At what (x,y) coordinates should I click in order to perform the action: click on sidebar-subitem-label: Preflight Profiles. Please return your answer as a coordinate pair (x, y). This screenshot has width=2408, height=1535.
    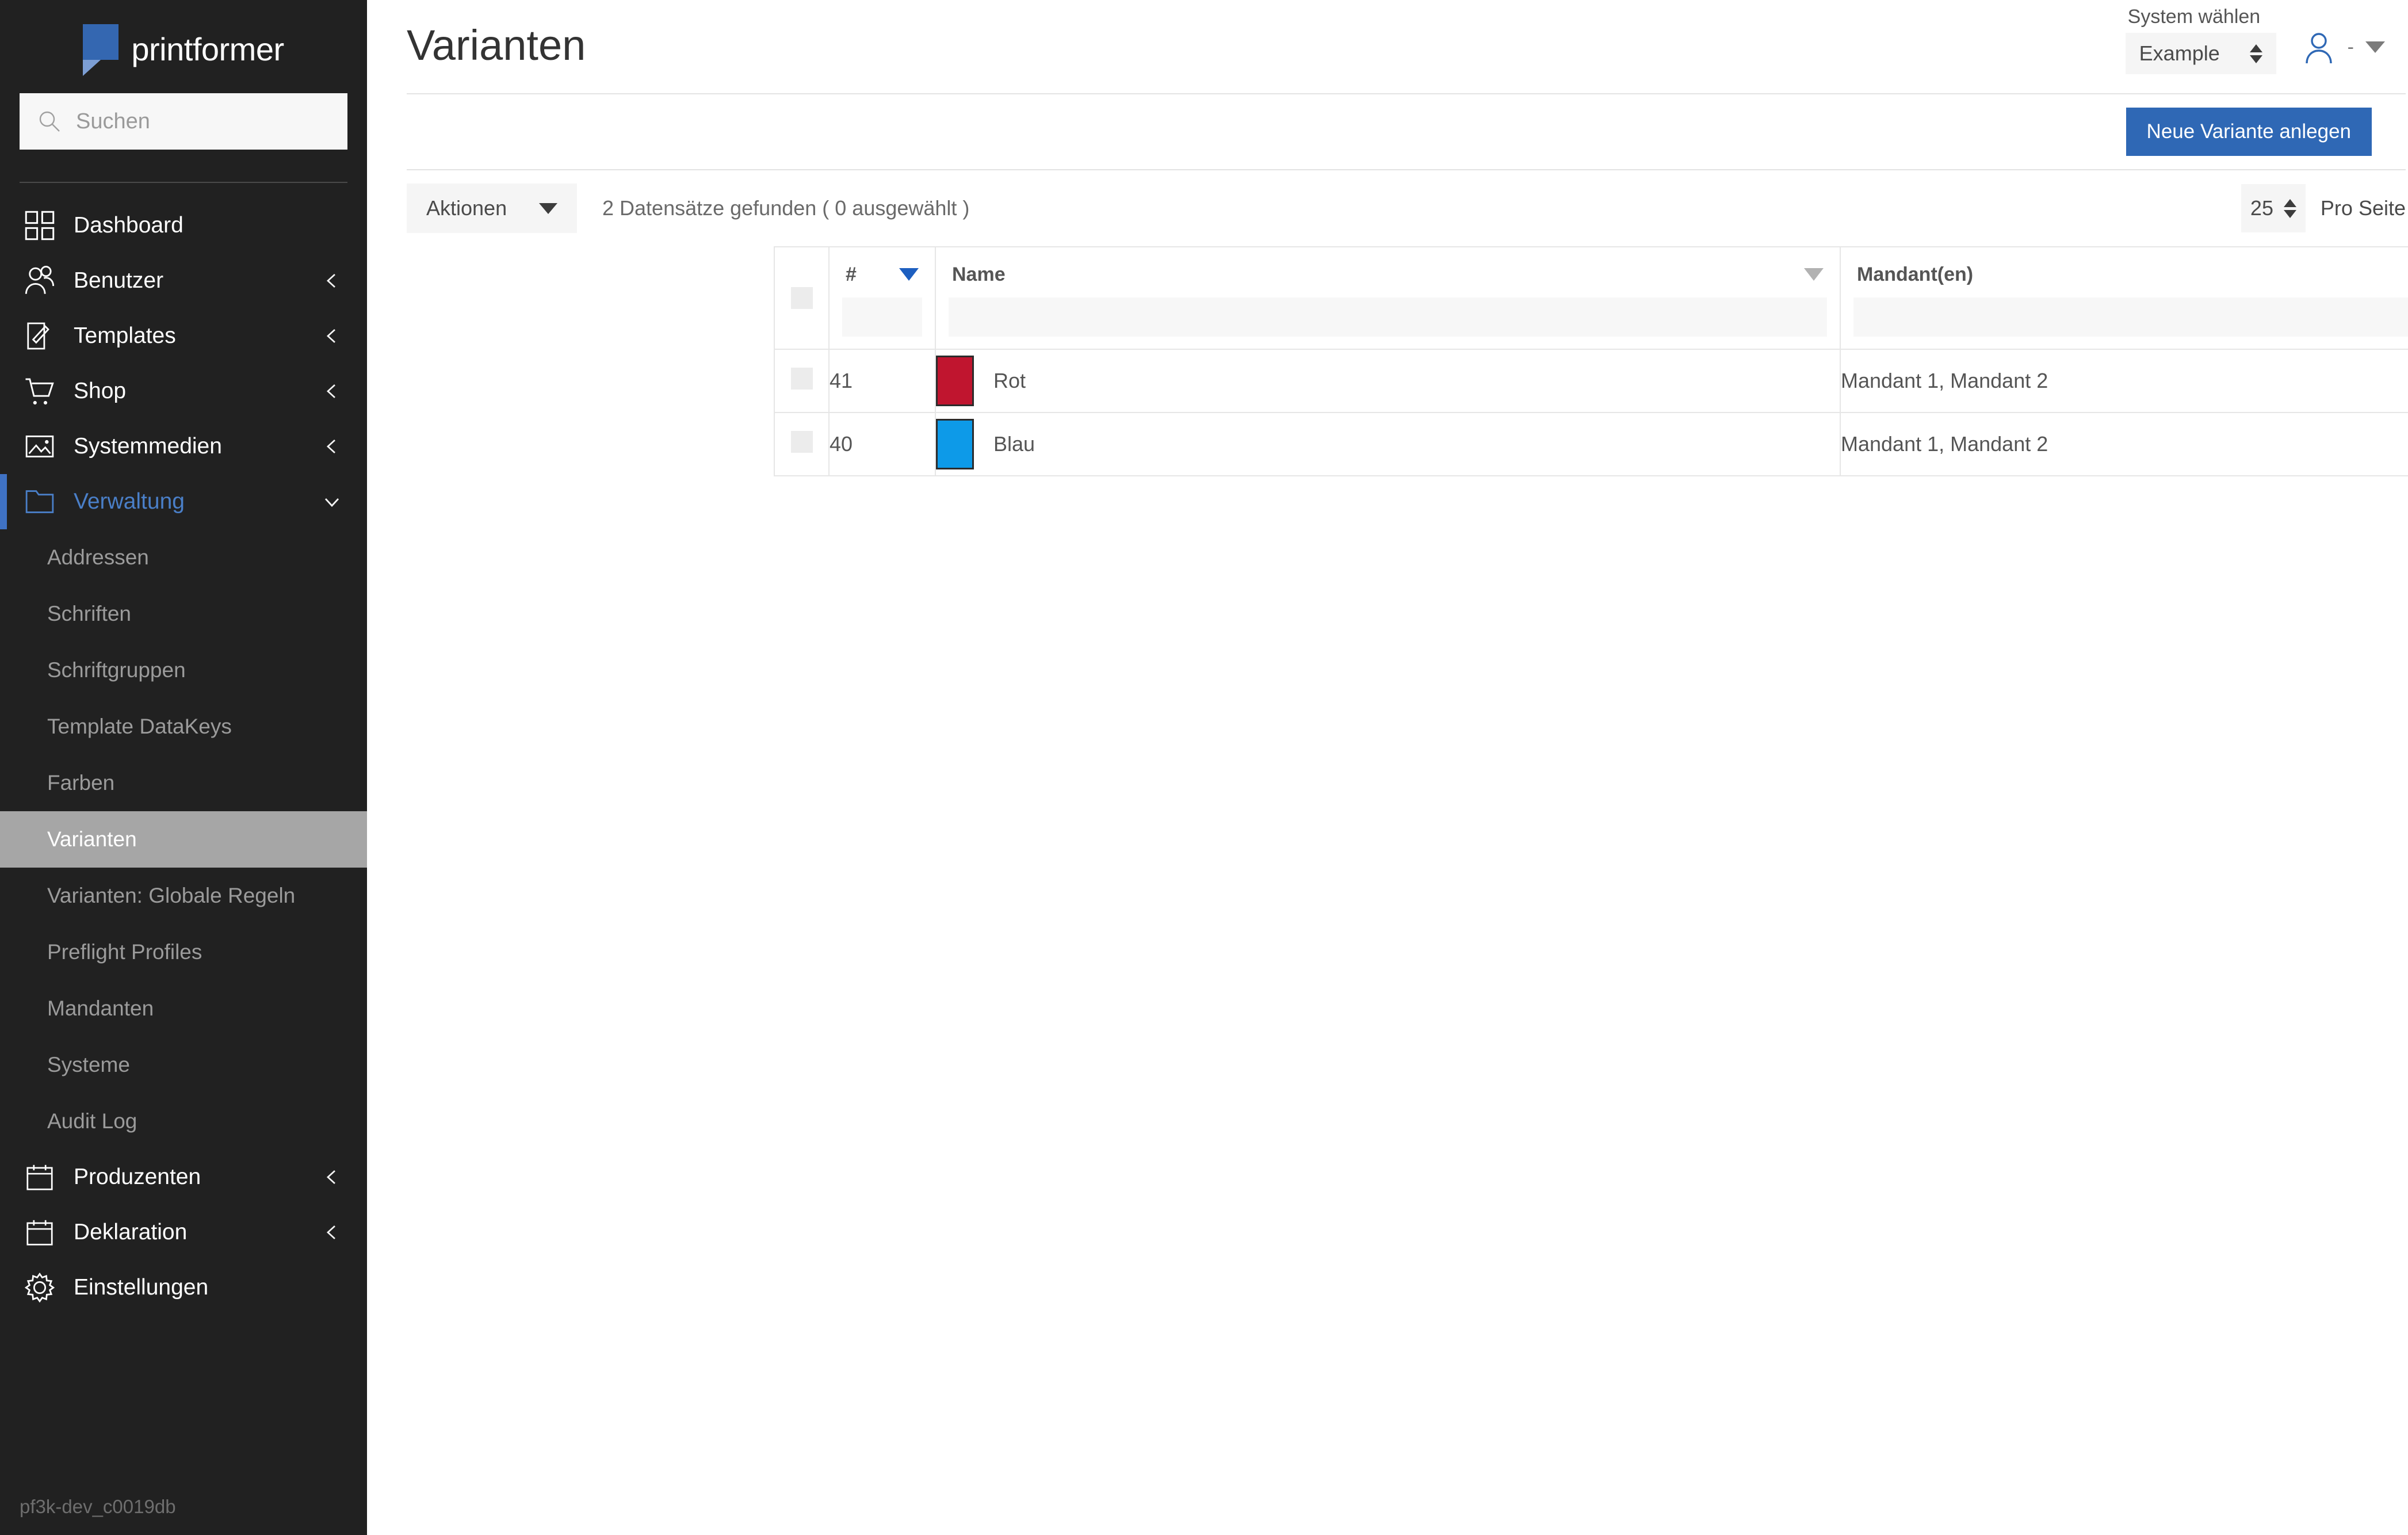
    Looking at the image, I should click on (124, 952).